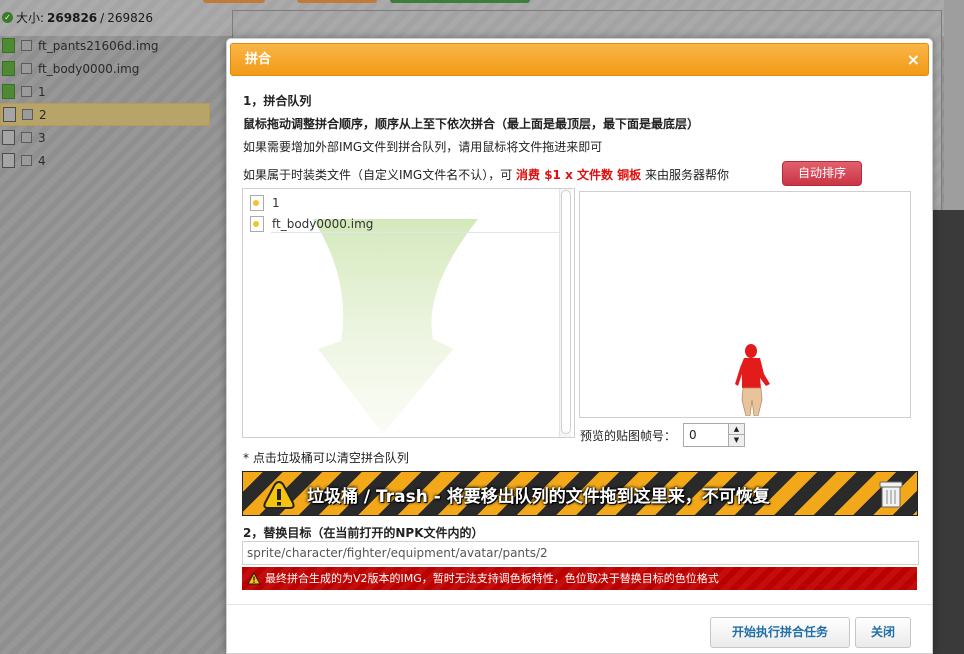 This screenshot has width=964, height=654. What do you see at coordinates (538, 497) in the screenshot?
I see `trash-label: 垃圾桶 / Trash - 将要移出队列的文件拖到这里来，不可恢复` at bounding box center [538, 497].